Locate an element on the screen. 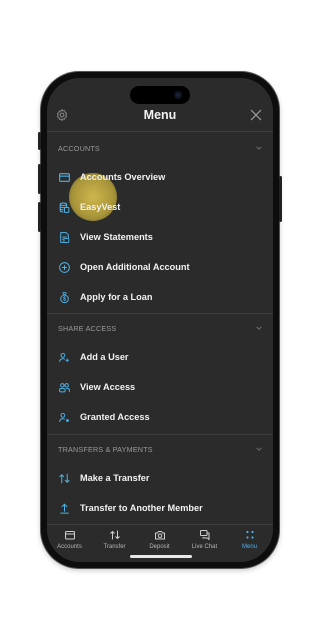 The width and height of the screenshot is (320, 640). menu-item-label: Apply for a Loan is located at coordinates (116, 297).